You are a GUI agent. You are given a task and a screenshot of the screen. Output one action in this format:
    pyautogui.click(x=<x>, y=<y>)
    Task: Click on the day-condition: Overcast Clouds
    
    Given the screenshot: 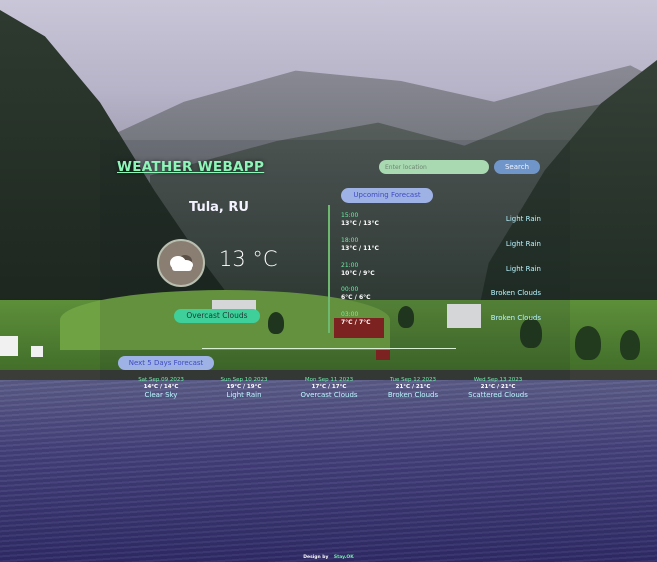 What is the action you would take?
    pyautogui.click(x=329, y=395)
    